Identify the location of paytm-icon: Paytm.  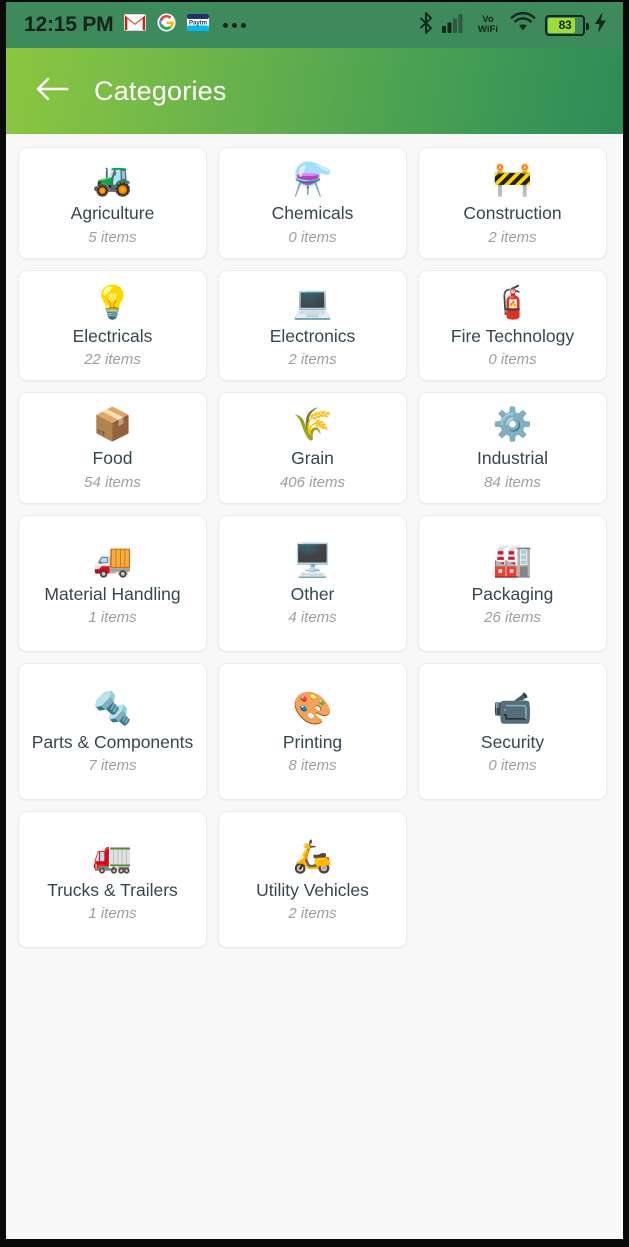
(198, 25).